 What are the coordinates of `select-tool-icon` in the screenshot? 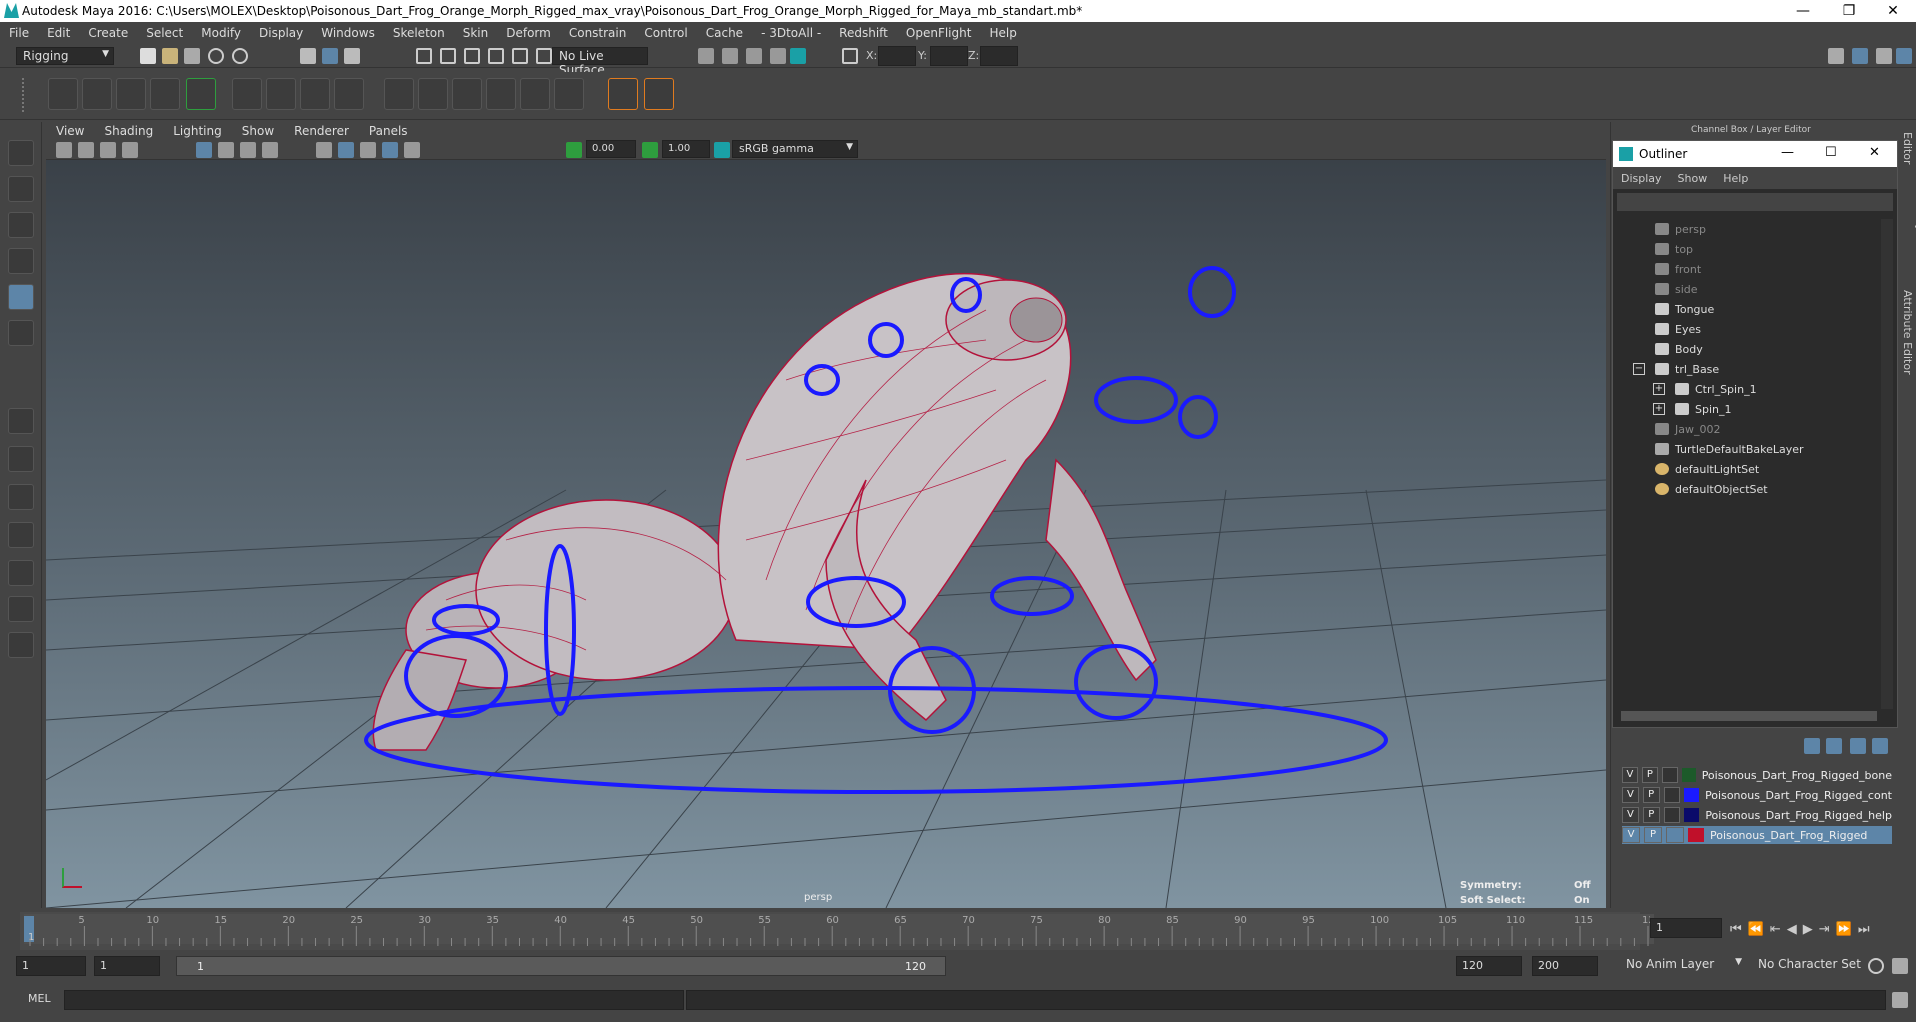 It's located at (21, 153).